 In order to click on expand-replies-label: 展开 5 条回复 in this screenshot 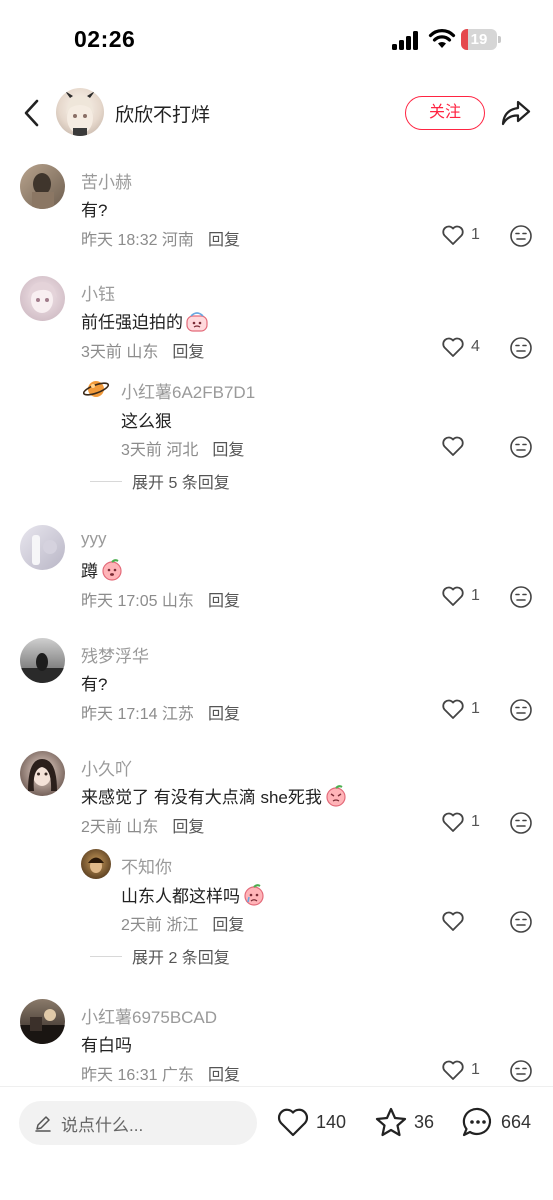, I will do `click(181, 483)`.